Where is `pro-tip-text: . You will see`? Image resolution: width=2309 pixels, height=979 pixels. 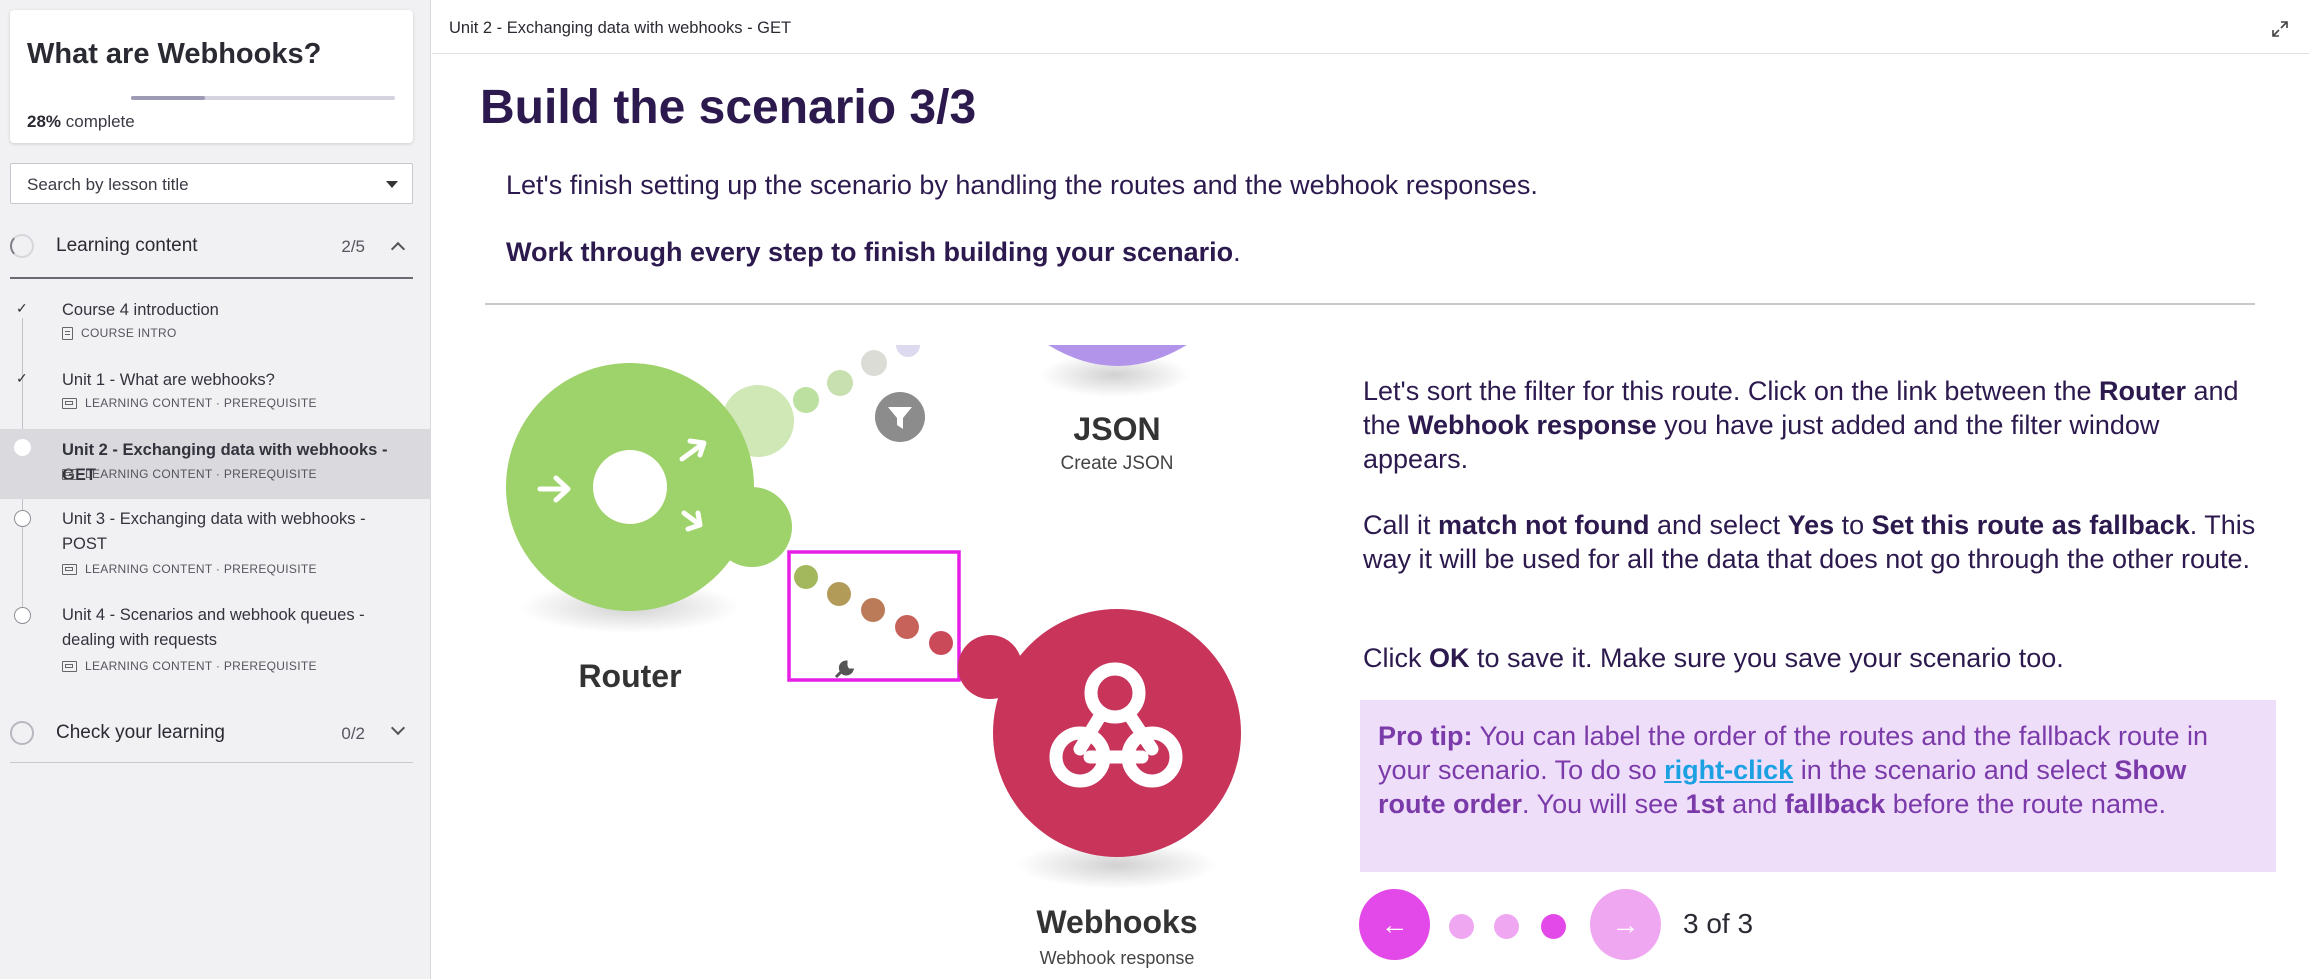 pro-tip-text: . You will see is located at coordinates (1604, 804).